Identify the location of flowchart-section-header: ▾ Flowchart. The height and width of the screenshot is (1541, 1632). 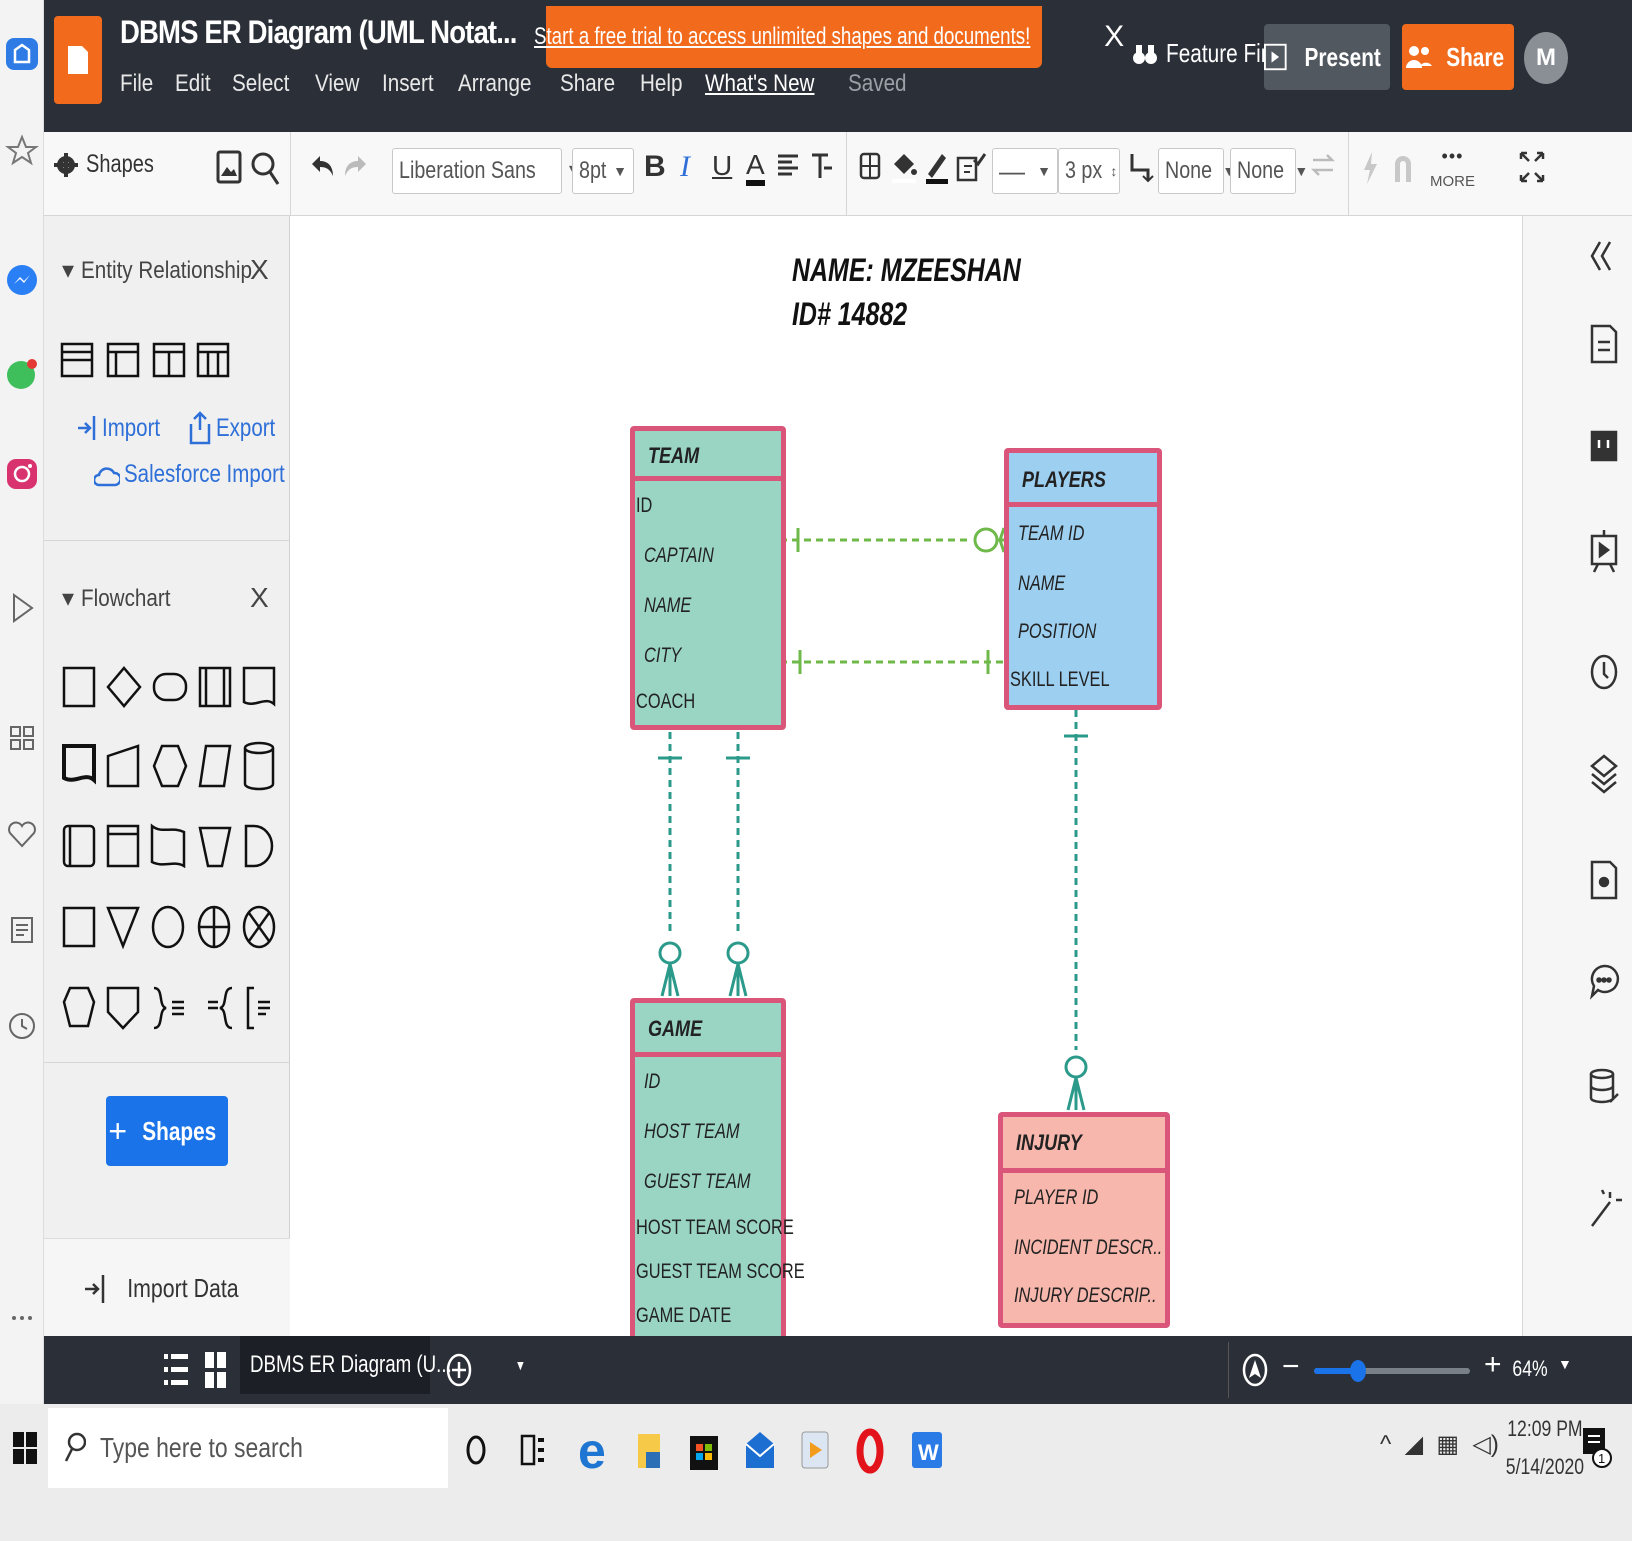
(123, 598).